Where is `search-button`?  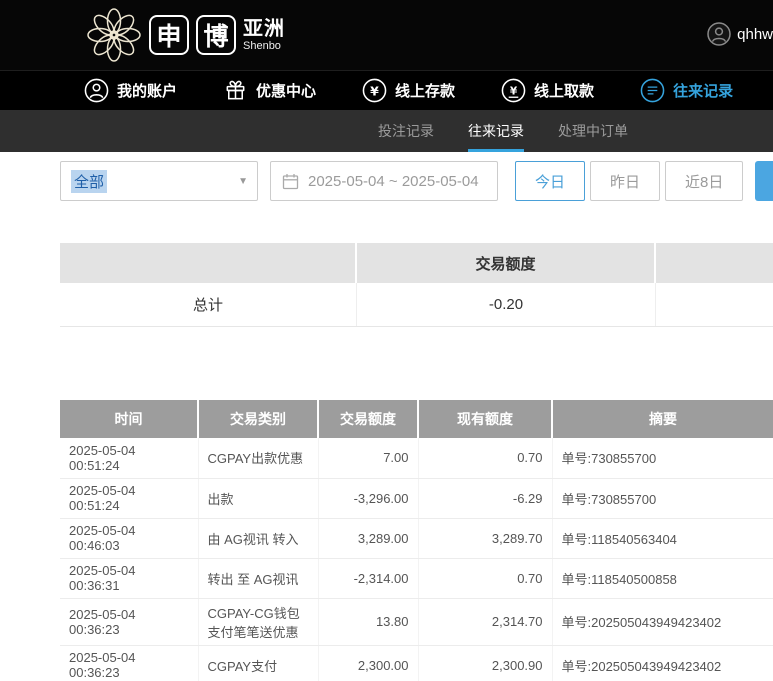
search-button is located at coordinates (764, 181).